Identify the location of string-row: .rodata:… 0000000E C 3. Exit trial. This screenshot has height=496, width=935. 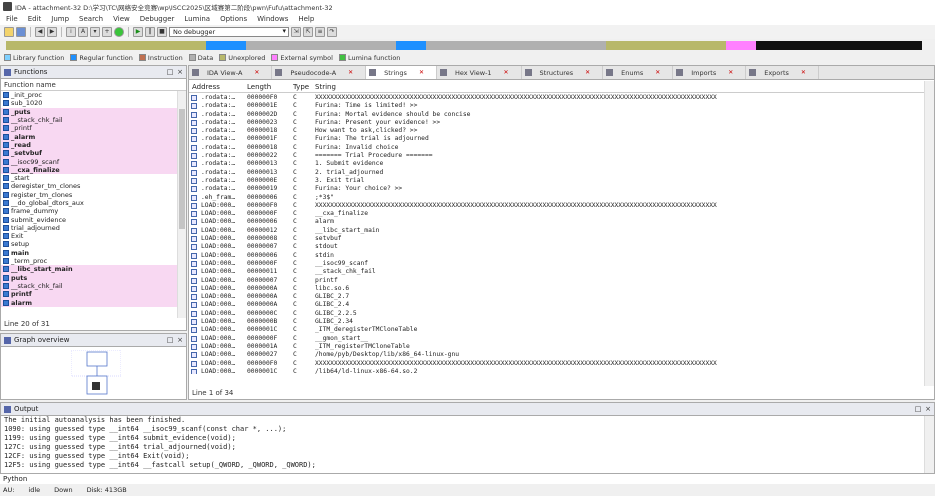
(556, 181).